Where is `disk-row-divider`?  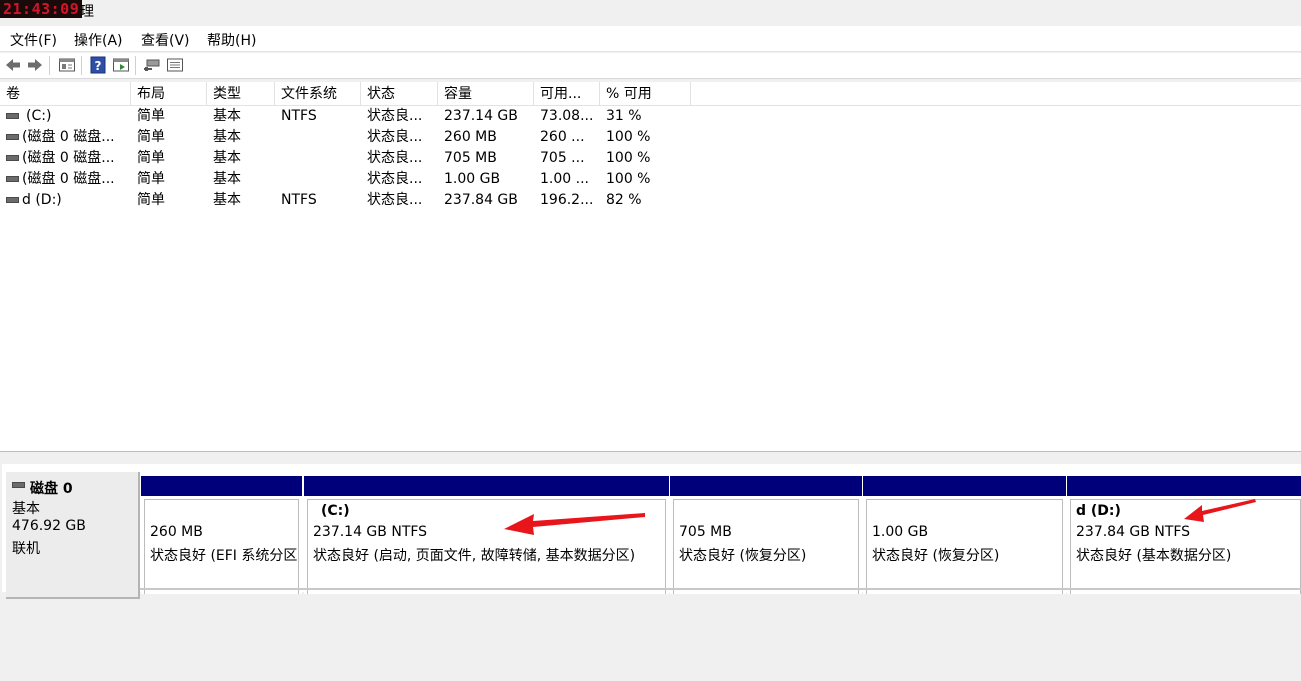
disk-row-divider is located at coordinates (720, 589).